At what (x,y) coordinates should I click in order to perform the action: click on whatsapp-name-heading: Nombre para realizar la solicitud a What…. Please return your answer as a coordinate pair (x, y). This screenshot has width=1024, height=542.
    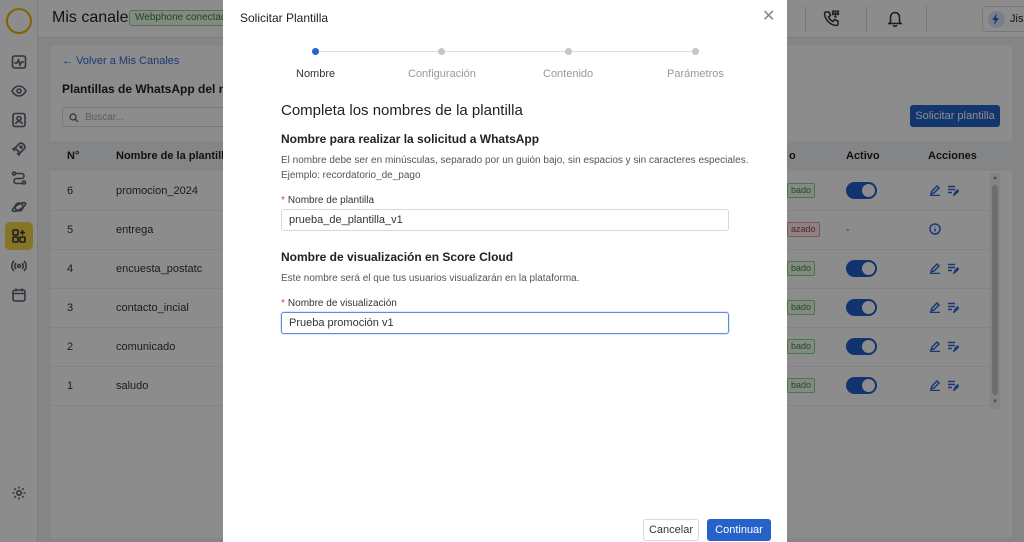
    Looking at the image, I should click on (410, 139).